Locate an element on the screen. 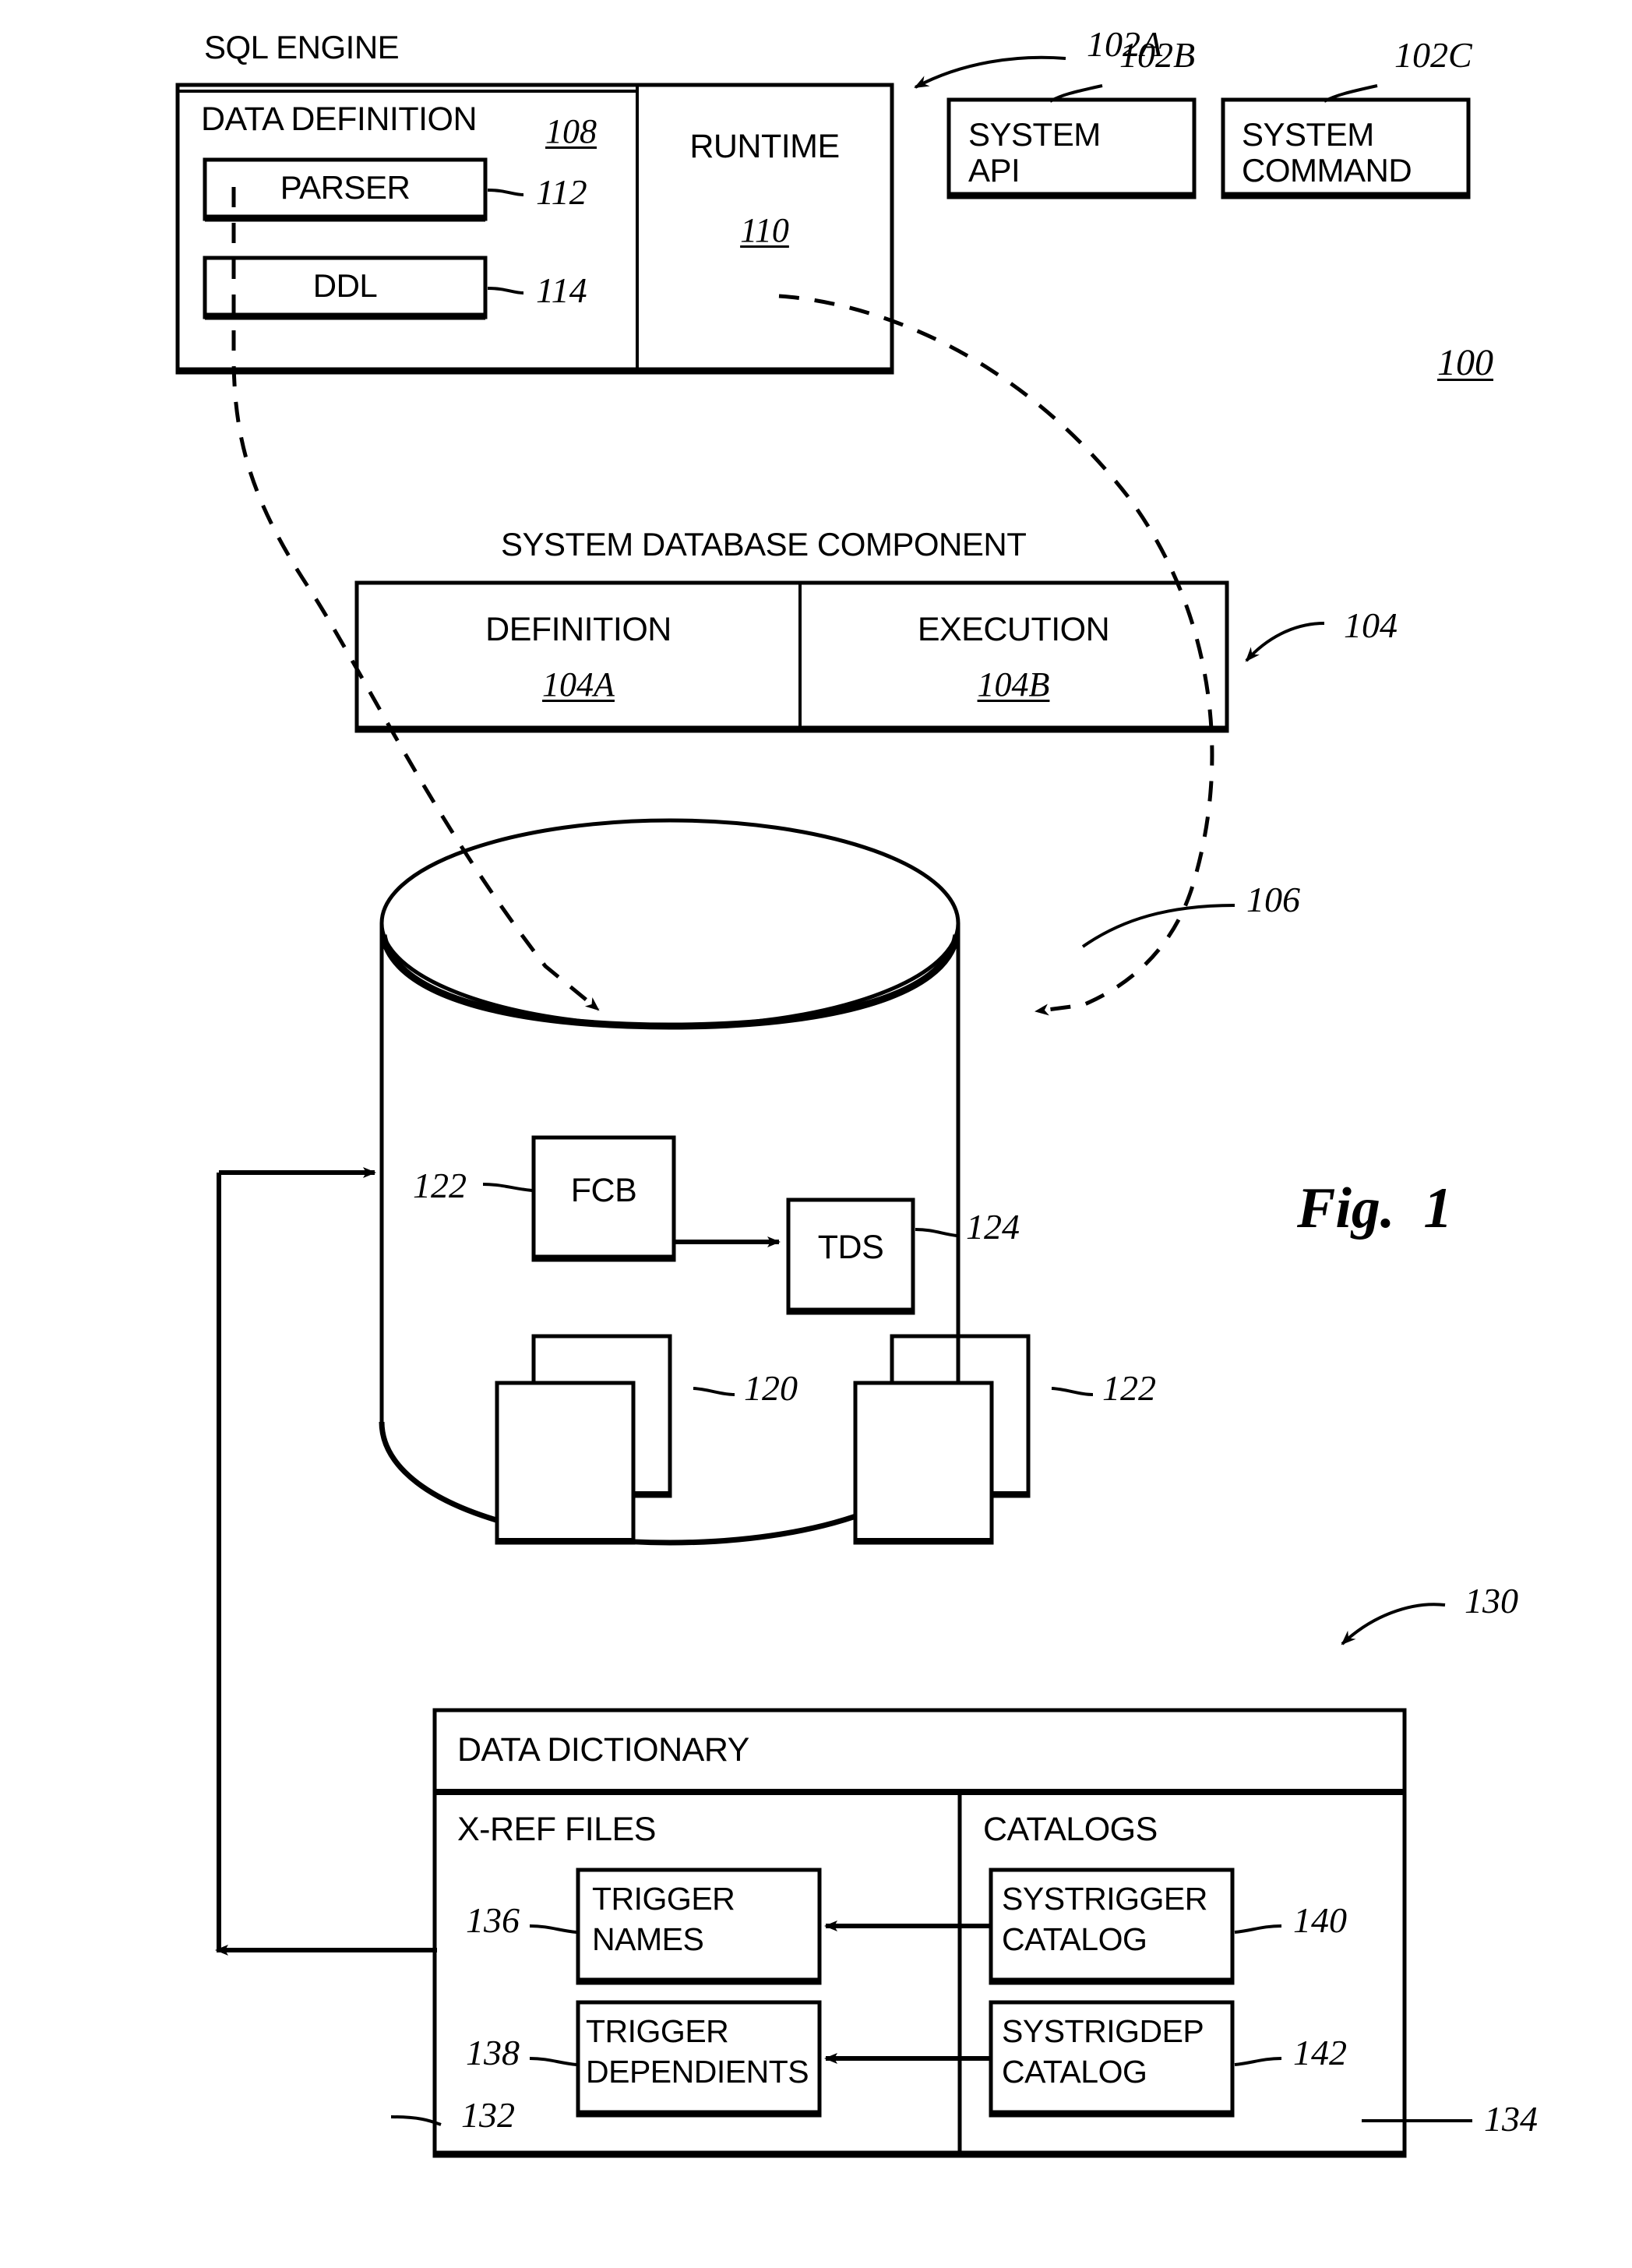 Image resolution: width=1632 pixels, height=2268 pixels. trigger-names-line1: TRIGGER is located at coordinates (663, 1899).